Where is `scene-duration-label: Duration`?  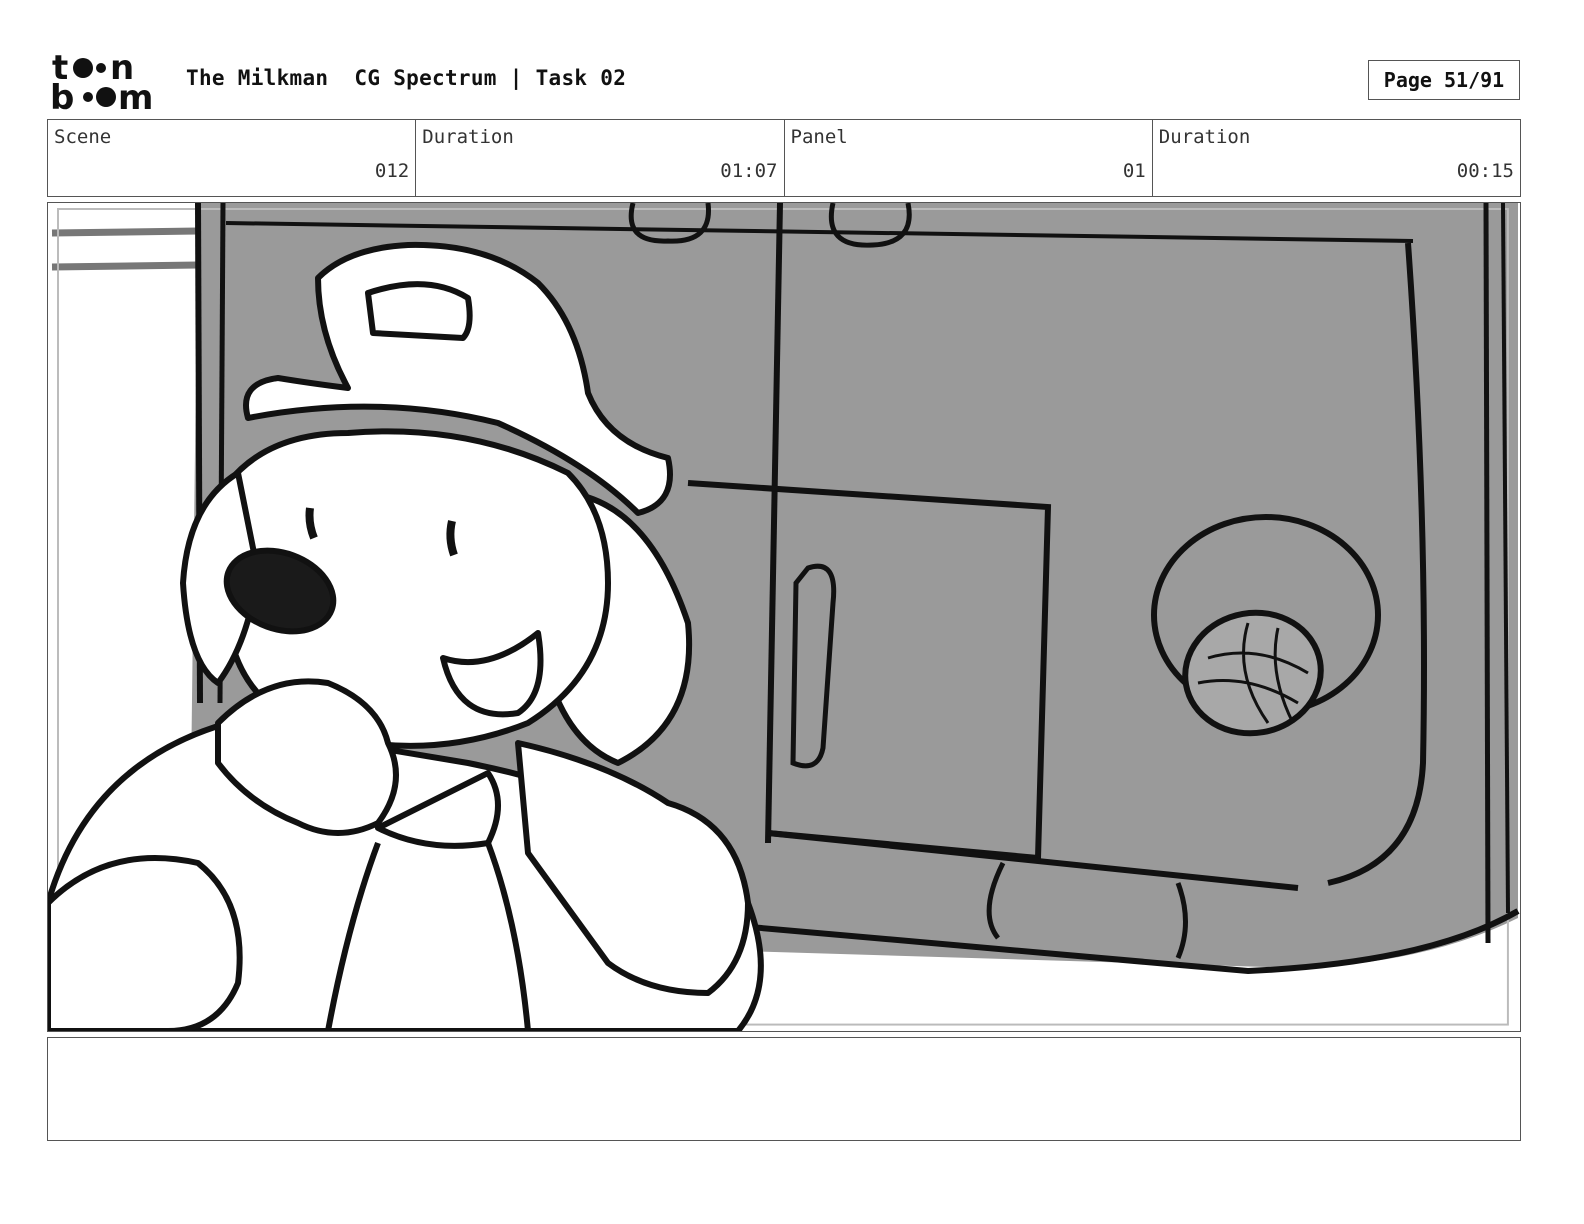
scene-duration-label: Duration is located at coordinates (468, 137).